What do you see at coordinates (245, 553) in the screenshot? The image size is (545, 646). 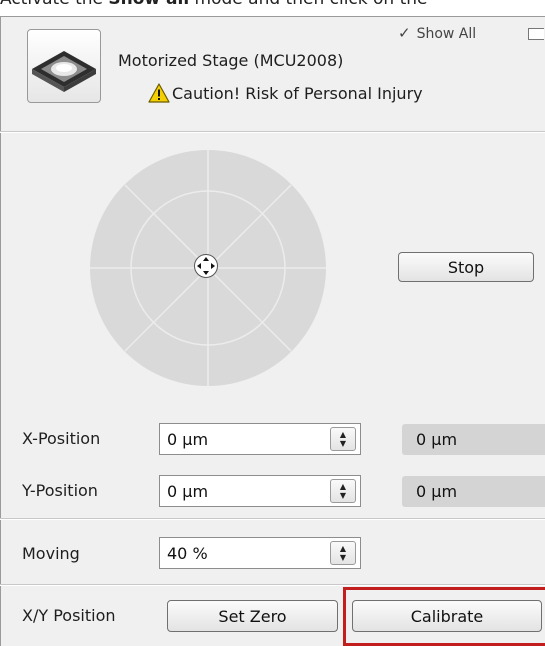 I see `moving-speed-value: 40 %` at bounding box center [245, 553].